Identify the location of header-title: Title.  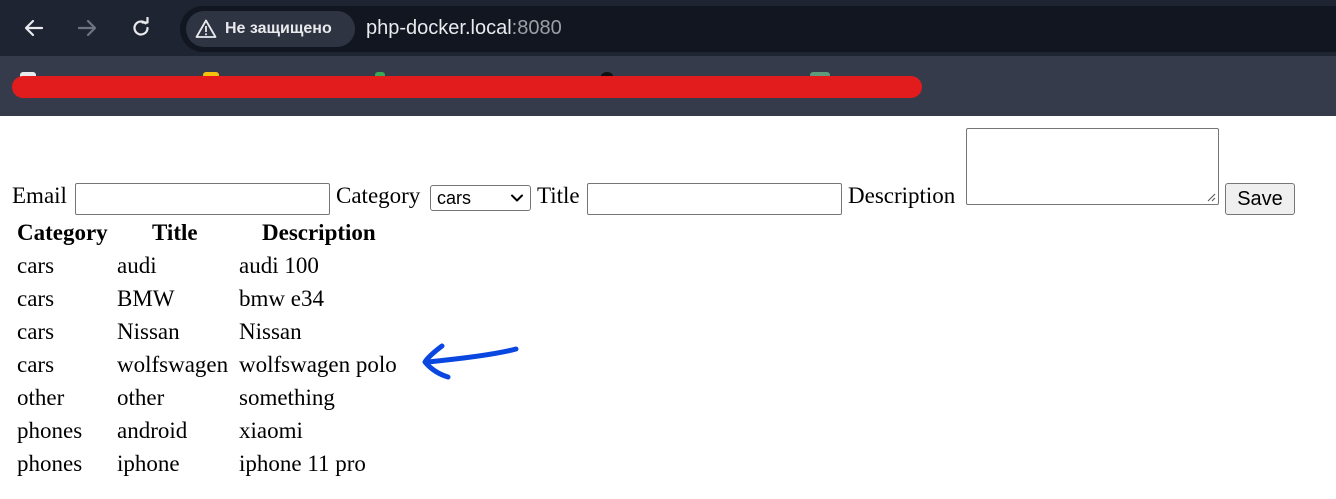
(175, 232).